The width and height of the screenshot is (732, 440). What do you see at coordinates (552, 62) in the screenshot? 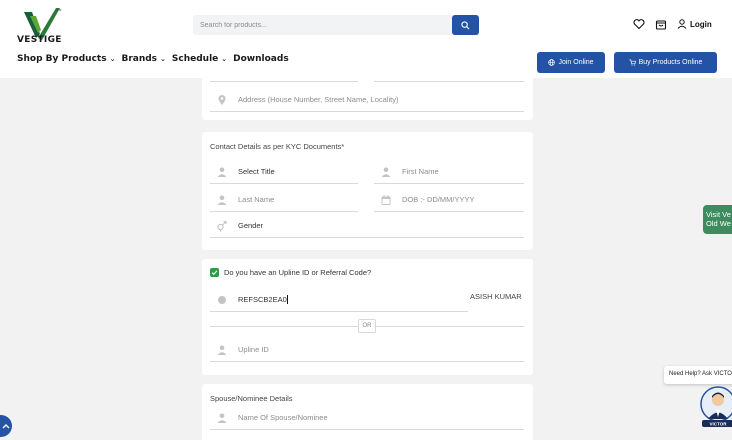
I see `globe-icon` at bounding box center [552, 62].